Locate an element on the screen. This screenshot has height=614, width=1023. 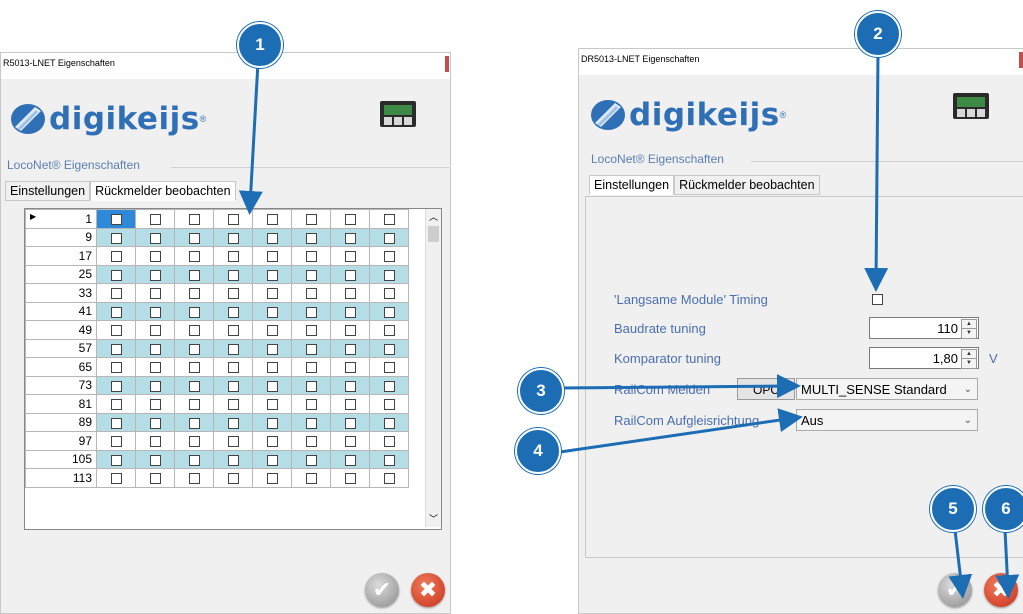
scroll-thumb is located at coordinates (433, 234).